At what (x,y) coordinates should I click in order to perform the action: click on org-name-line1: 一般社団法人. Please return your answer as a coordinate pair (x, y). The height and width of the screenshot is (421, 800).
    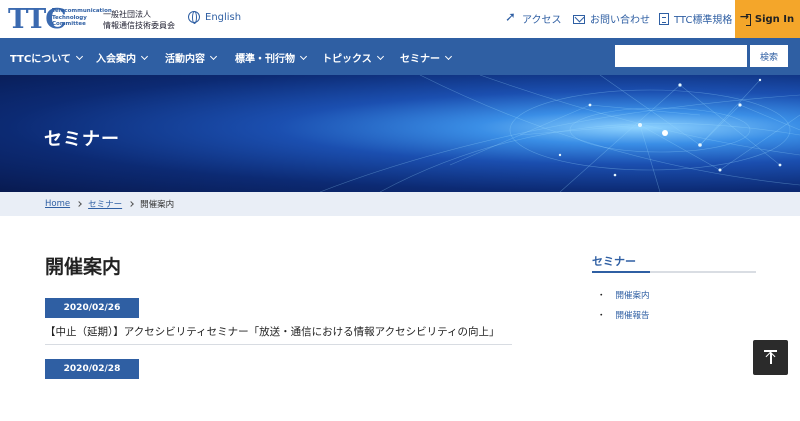
    Looking at the image, I should click on (127, 14).